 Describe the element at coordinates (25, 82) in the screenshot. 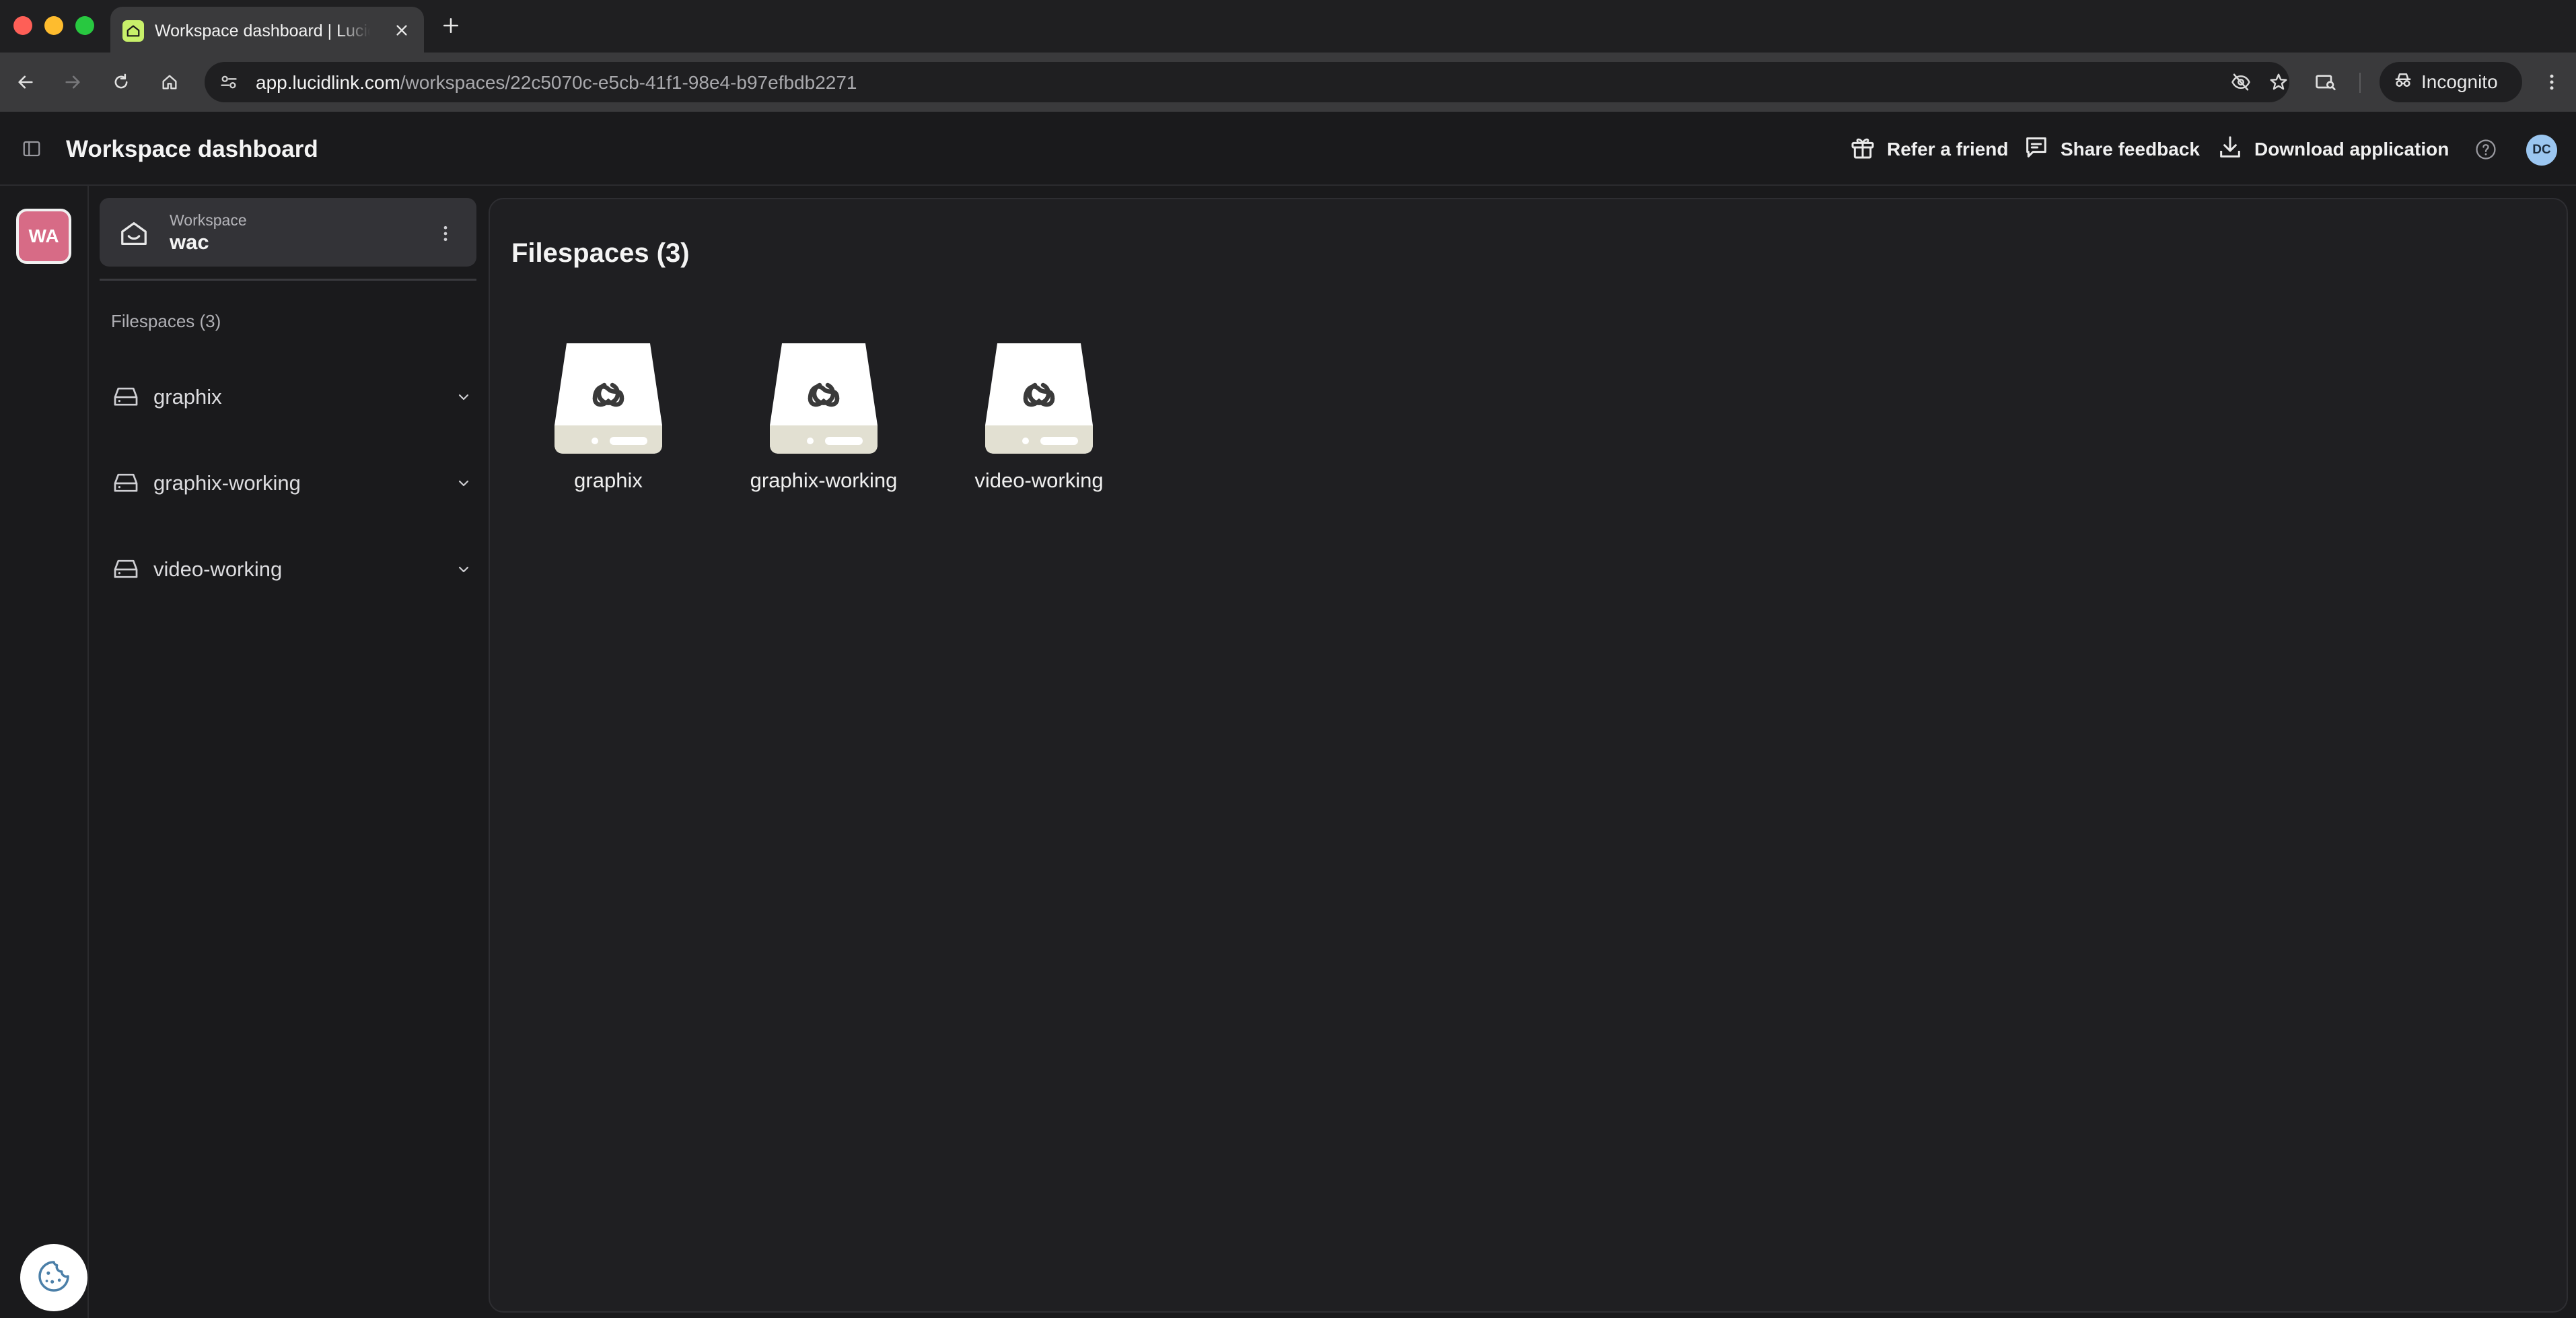

I see `back-icon` at that location.